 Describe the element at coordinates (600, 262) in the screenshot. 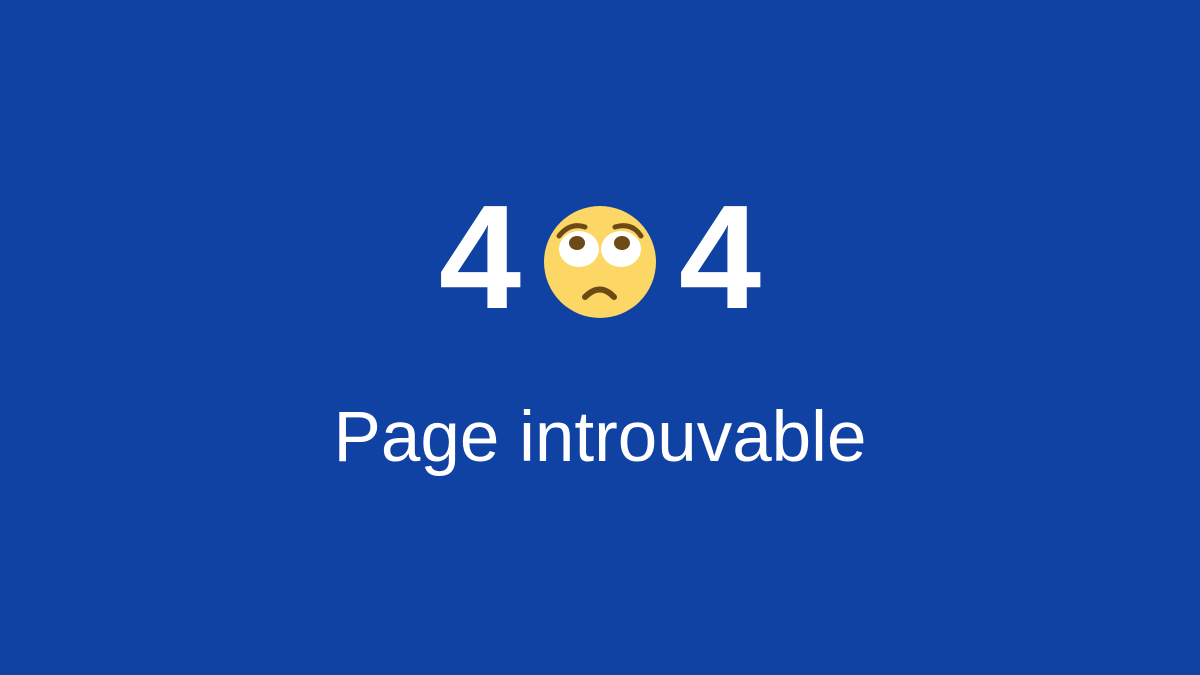

I see `face-with-rolling-eyes-icon` at that location.